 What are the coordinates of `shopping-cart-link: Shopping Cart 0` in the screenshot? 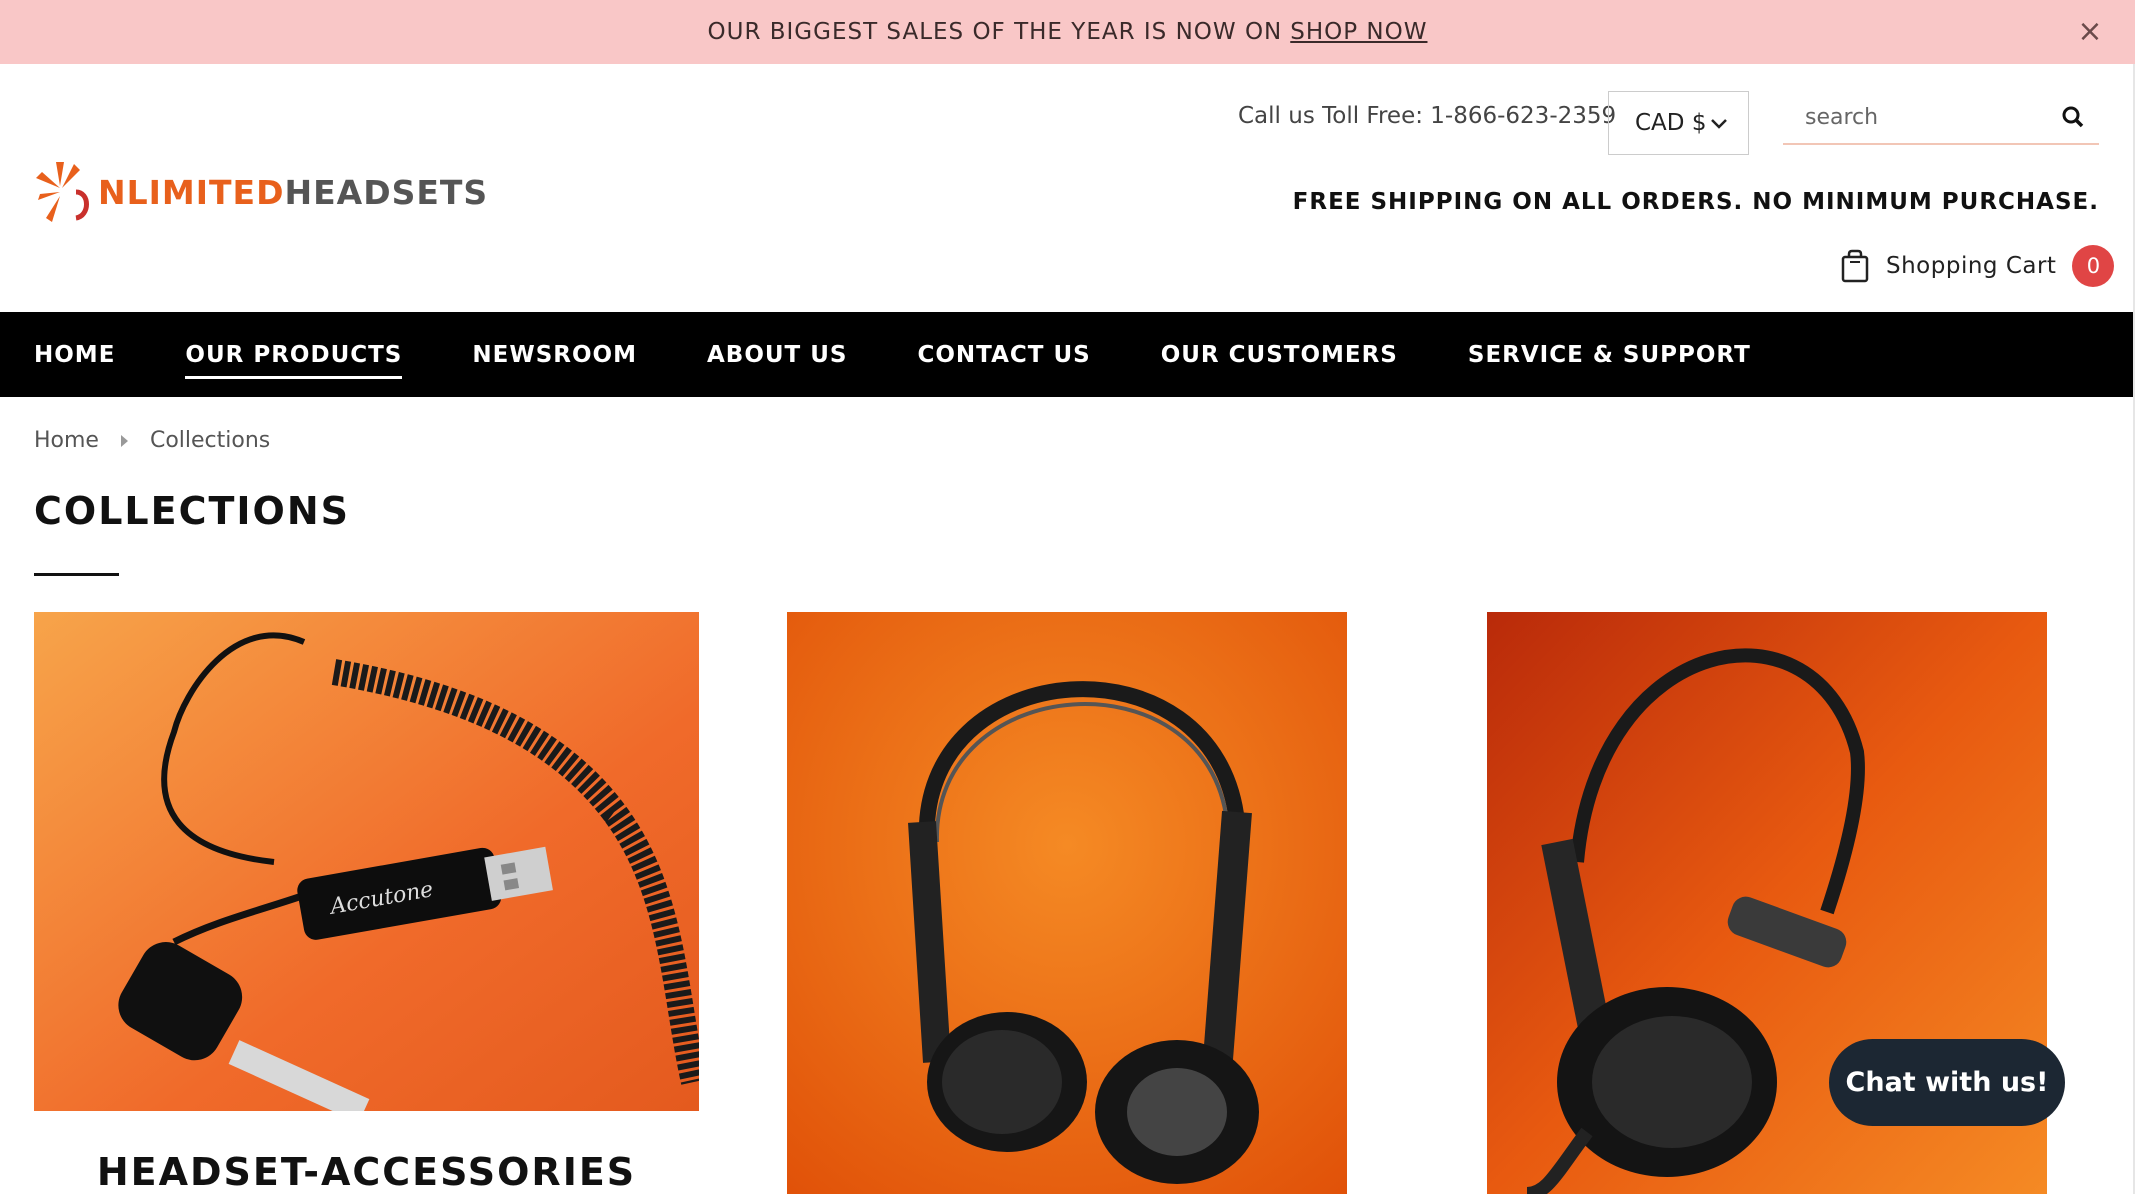 It's located at (1977, 266).